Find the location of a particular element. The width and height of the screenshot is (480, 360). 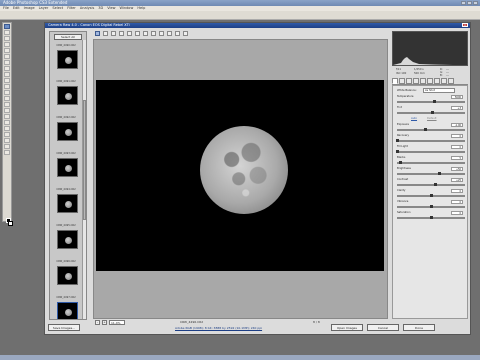

zoom-out-button: - is located at coordinates (97, 322).